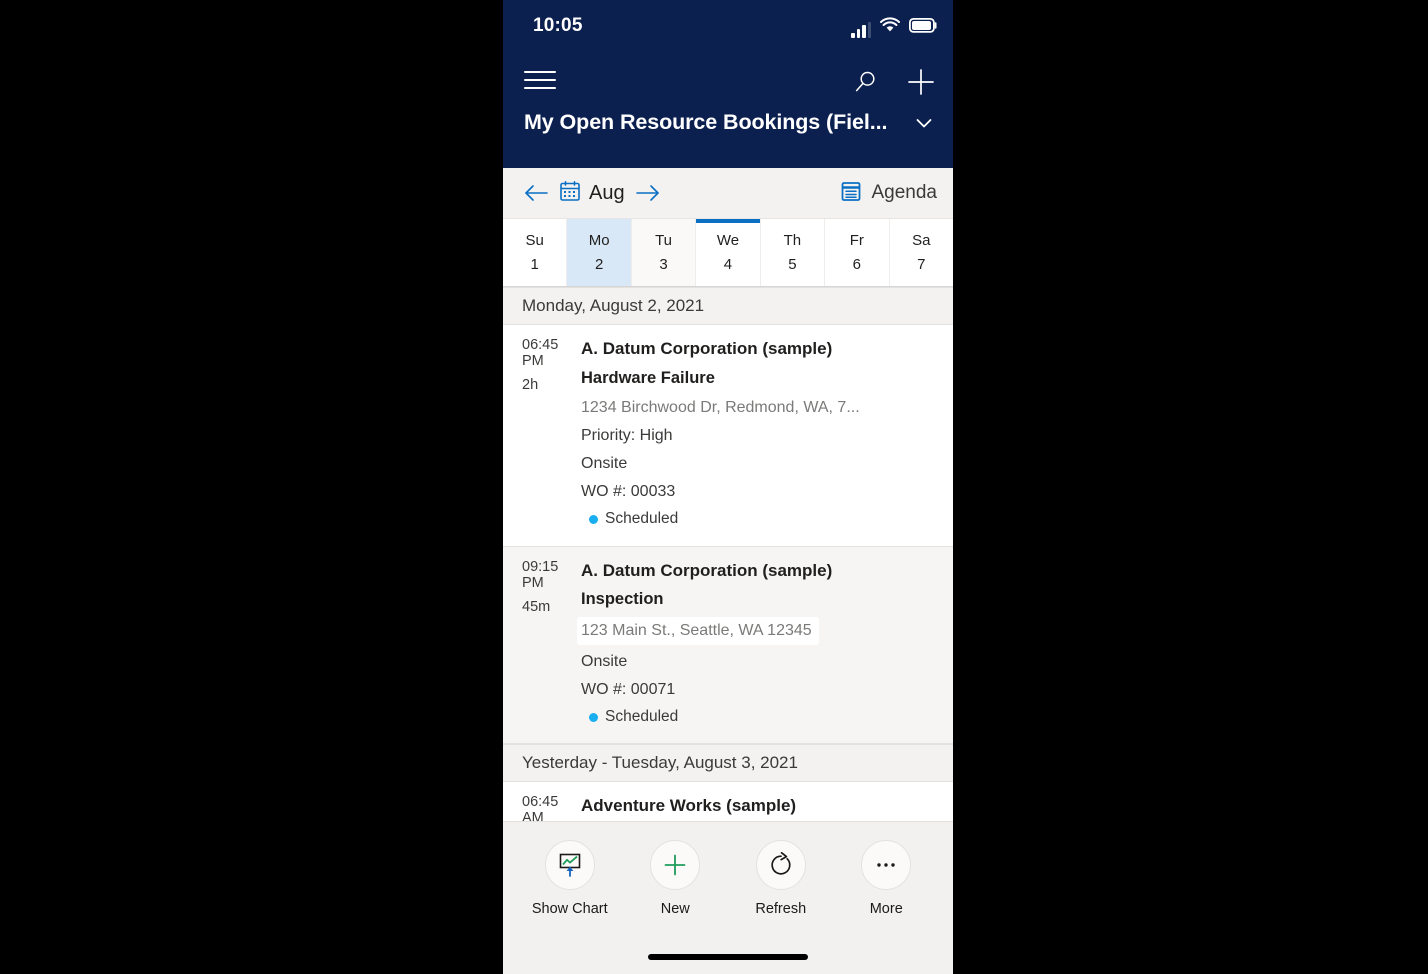 The width and height of the screenshot is (1428, 974). What do you see at coordinates (728, 240) in the screenshot?
I see `day-of-week-label: We` at bounding box center [728, 240].